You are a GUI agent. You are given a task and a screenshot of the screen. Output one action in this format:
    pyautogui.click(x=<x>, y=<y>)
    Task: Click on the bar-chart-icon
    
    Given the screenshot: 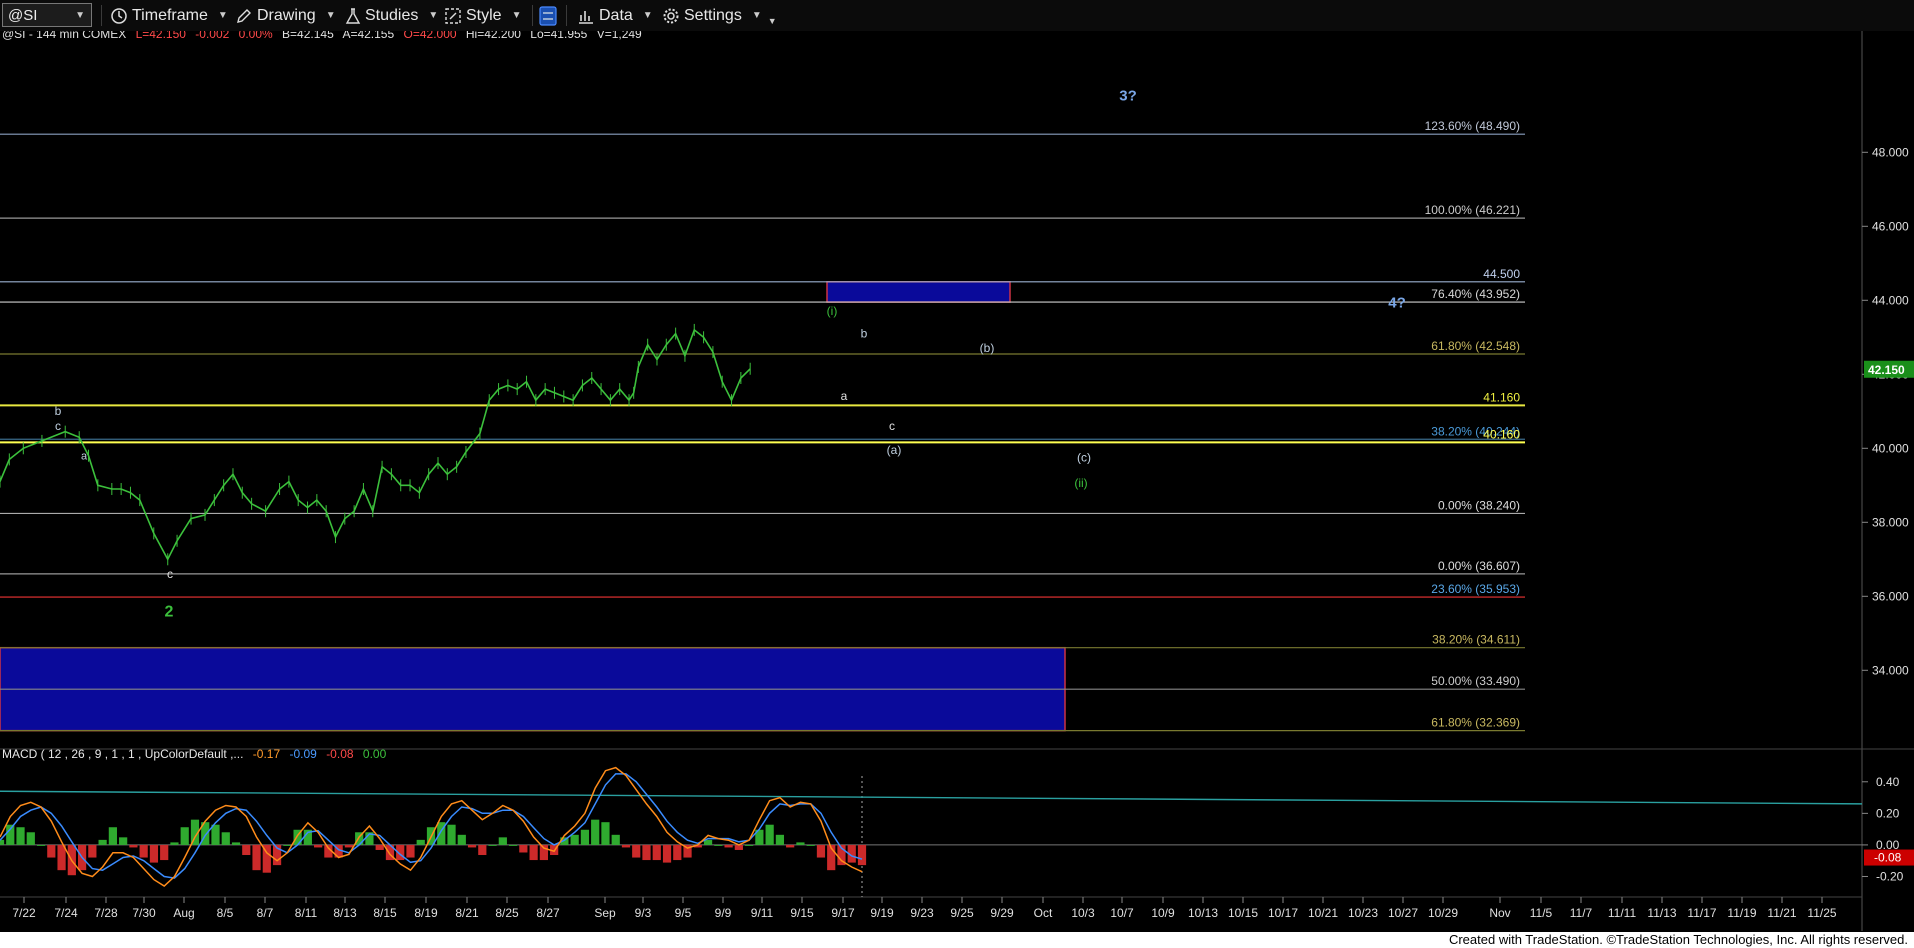 What is the action you would take?
    pyautogui.click(x=586, y=17)
    